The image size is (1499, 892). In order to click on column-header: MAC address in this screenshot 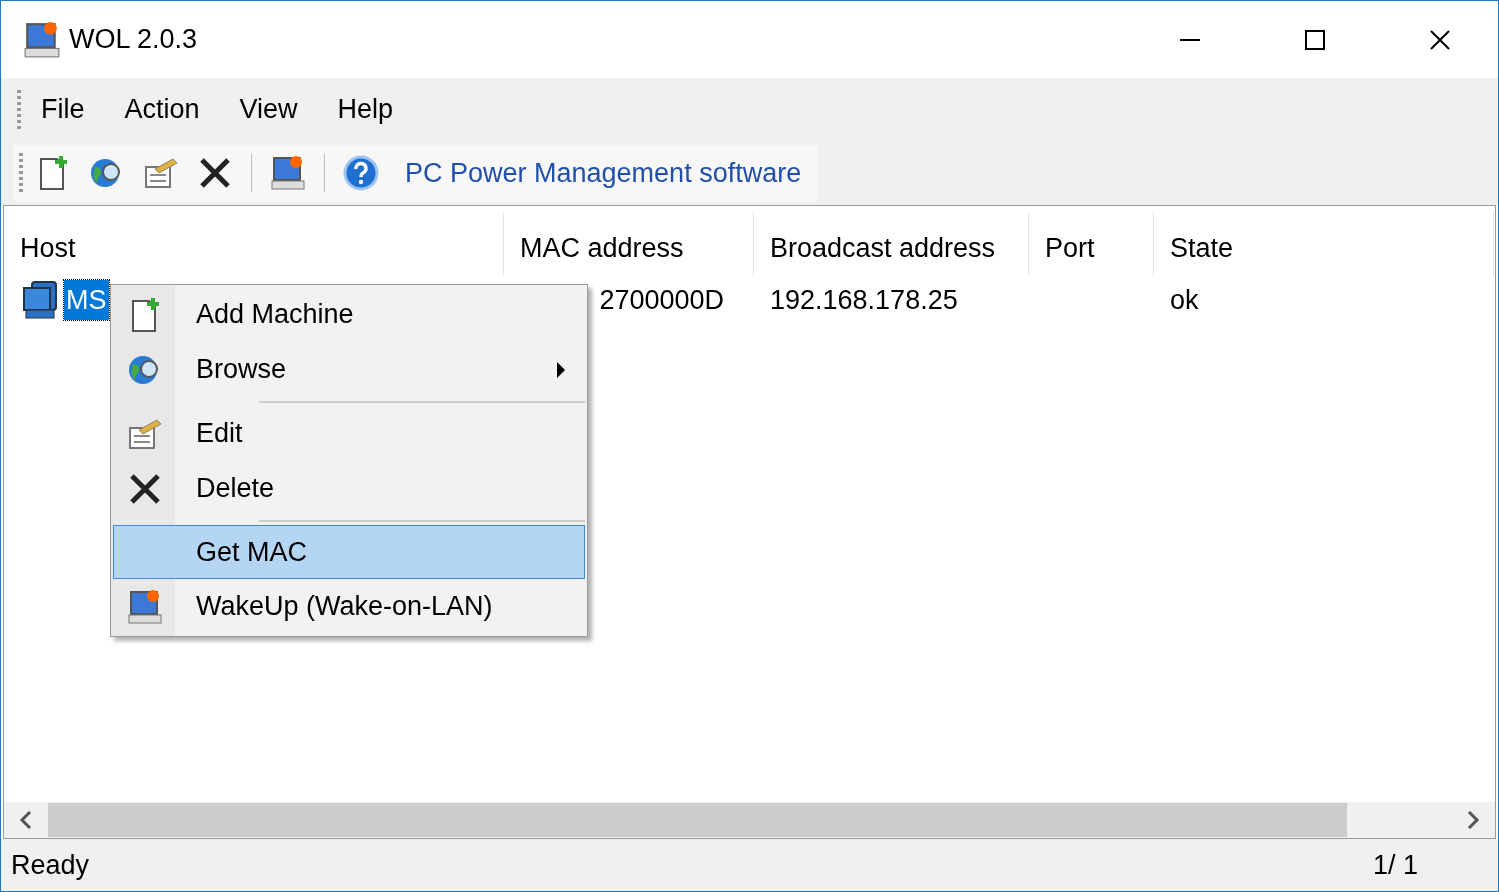, I will do `click(629, 244)`.